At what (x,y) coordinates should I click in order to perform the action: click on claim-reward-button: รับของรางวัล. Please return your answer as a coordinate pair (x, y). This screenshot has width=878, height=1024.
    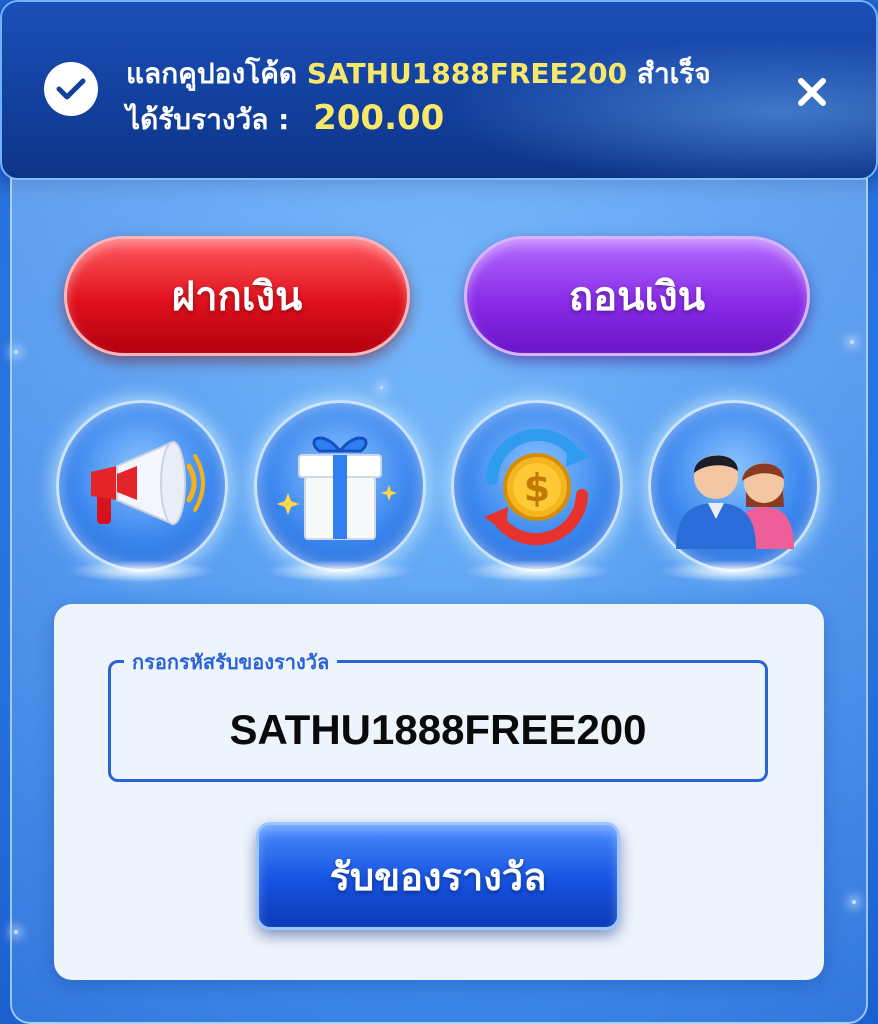
    Looking at the image, I should click on (438, 876).